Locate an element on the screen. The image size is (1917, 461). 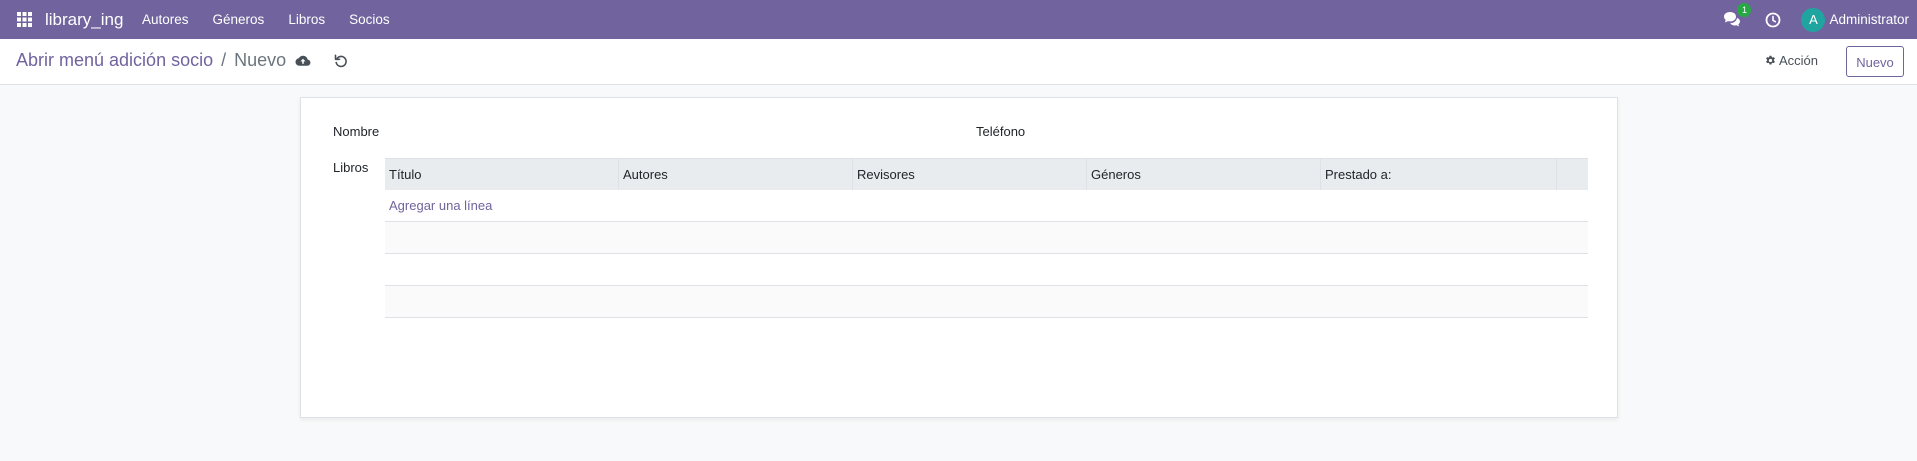
top-menu: Autores Géneros Libros Socios is located at coordinates (266, 19).